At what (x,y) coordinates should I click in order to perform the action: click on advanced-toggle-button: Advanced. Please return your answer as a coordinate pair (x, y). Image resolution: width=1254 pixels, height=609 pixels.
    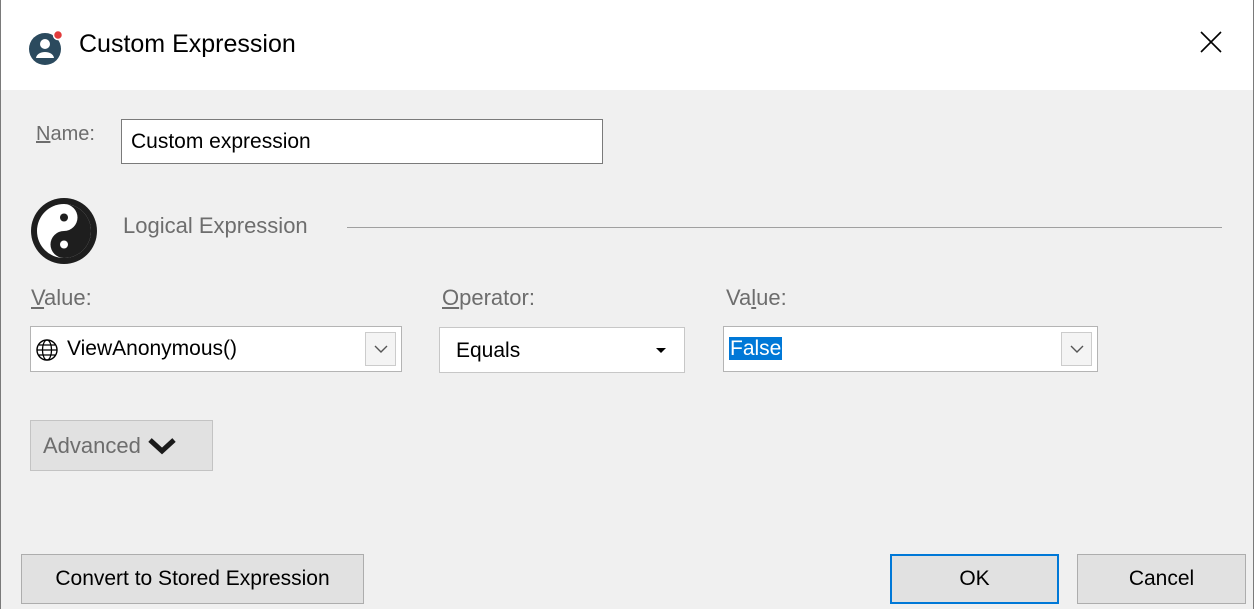
    Looking at the image, I should click on (121, 445).